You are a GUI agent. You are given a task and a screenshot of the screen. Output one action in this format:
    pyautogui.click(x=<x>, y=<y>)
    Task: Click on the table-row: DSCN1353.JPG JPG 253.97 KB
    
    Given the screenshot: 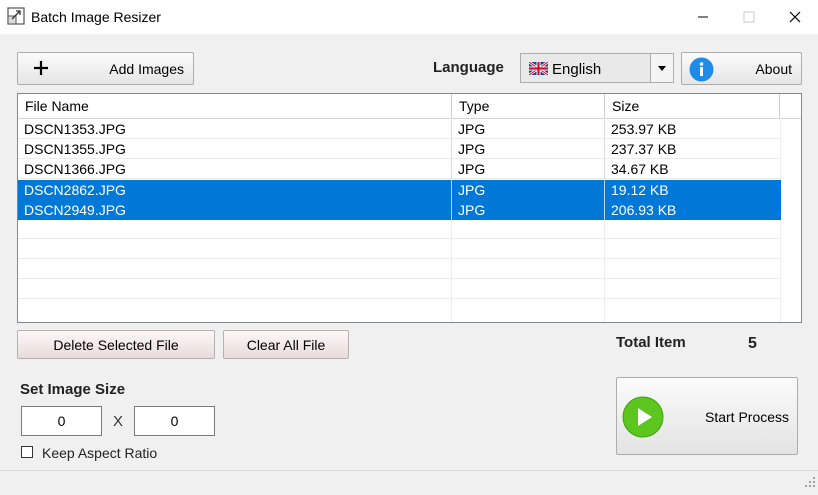 What is the action you would take?
    pyautogui.click(x=399, y=129)
    